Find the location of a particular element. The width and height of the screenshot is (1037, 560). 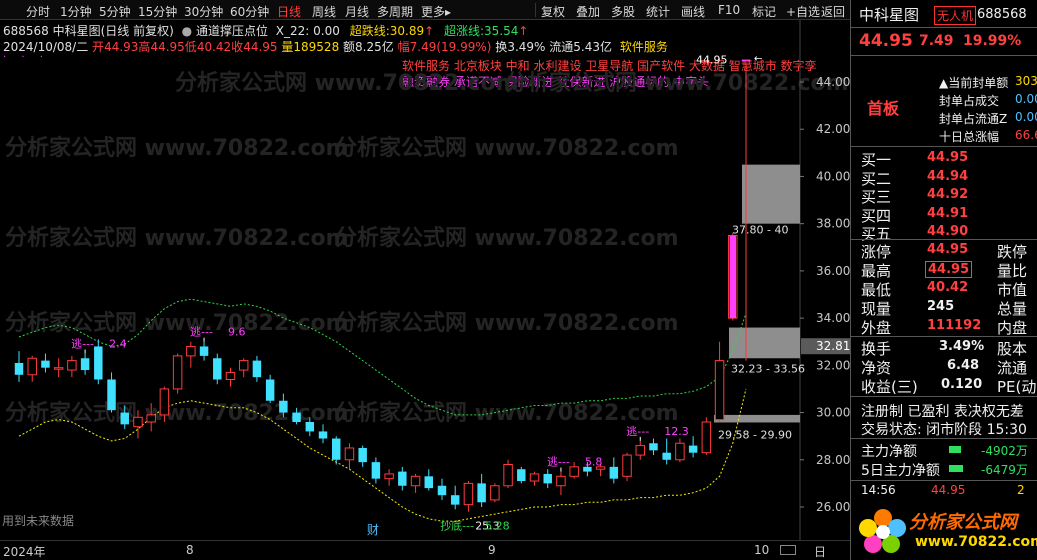

escape-signal-value: 9.6 is located at coordinates (237, 332).